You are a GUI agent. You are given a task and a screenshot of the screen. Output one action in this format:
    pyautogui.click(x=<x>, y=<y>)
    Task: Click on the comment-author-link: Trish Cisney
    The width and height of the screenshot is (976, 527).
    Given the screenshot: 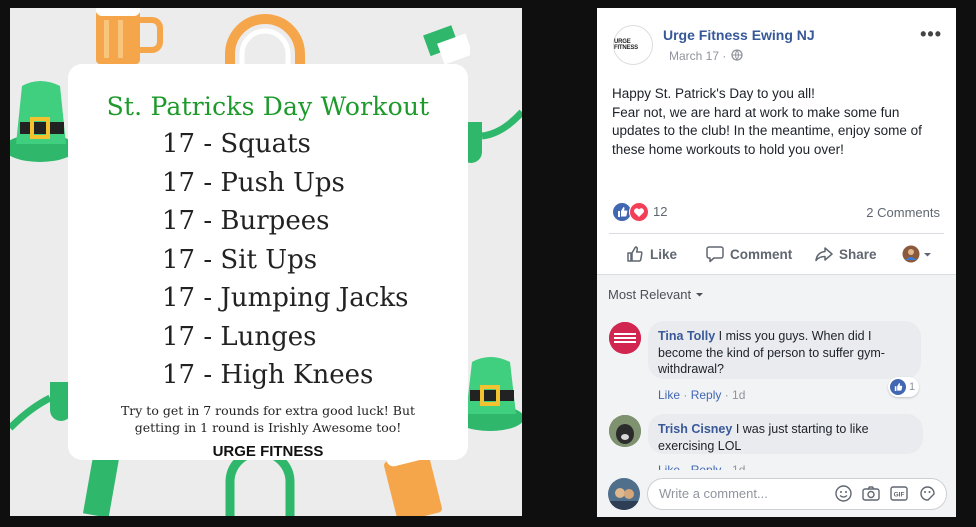 What is the action you would take?
    pyautogui.click(x=695, y=429)
    